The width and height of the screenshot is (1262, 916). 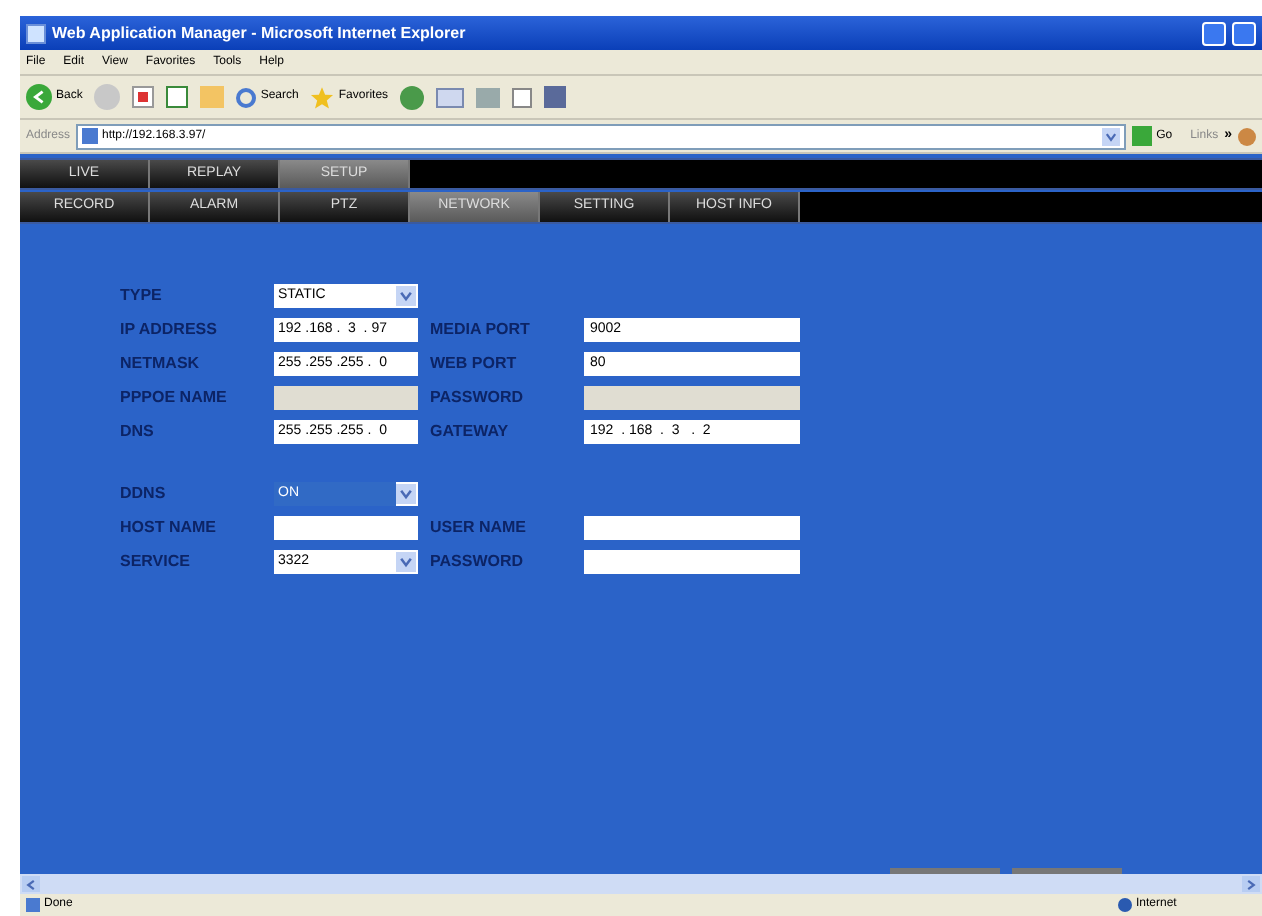 I want to click on refresh-icon, so click(x=177, y=97).